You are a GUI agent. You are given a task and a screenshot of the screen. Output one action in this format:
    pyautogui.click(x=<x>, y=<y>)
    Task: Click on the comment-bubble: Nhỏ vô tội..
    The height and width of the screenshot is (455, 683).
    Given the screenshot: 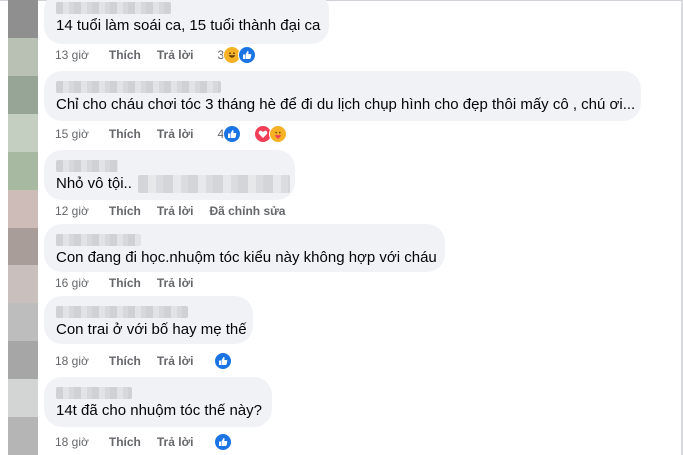 What is the action you would take?
    pyautogui.click(x=169, y=175)
    